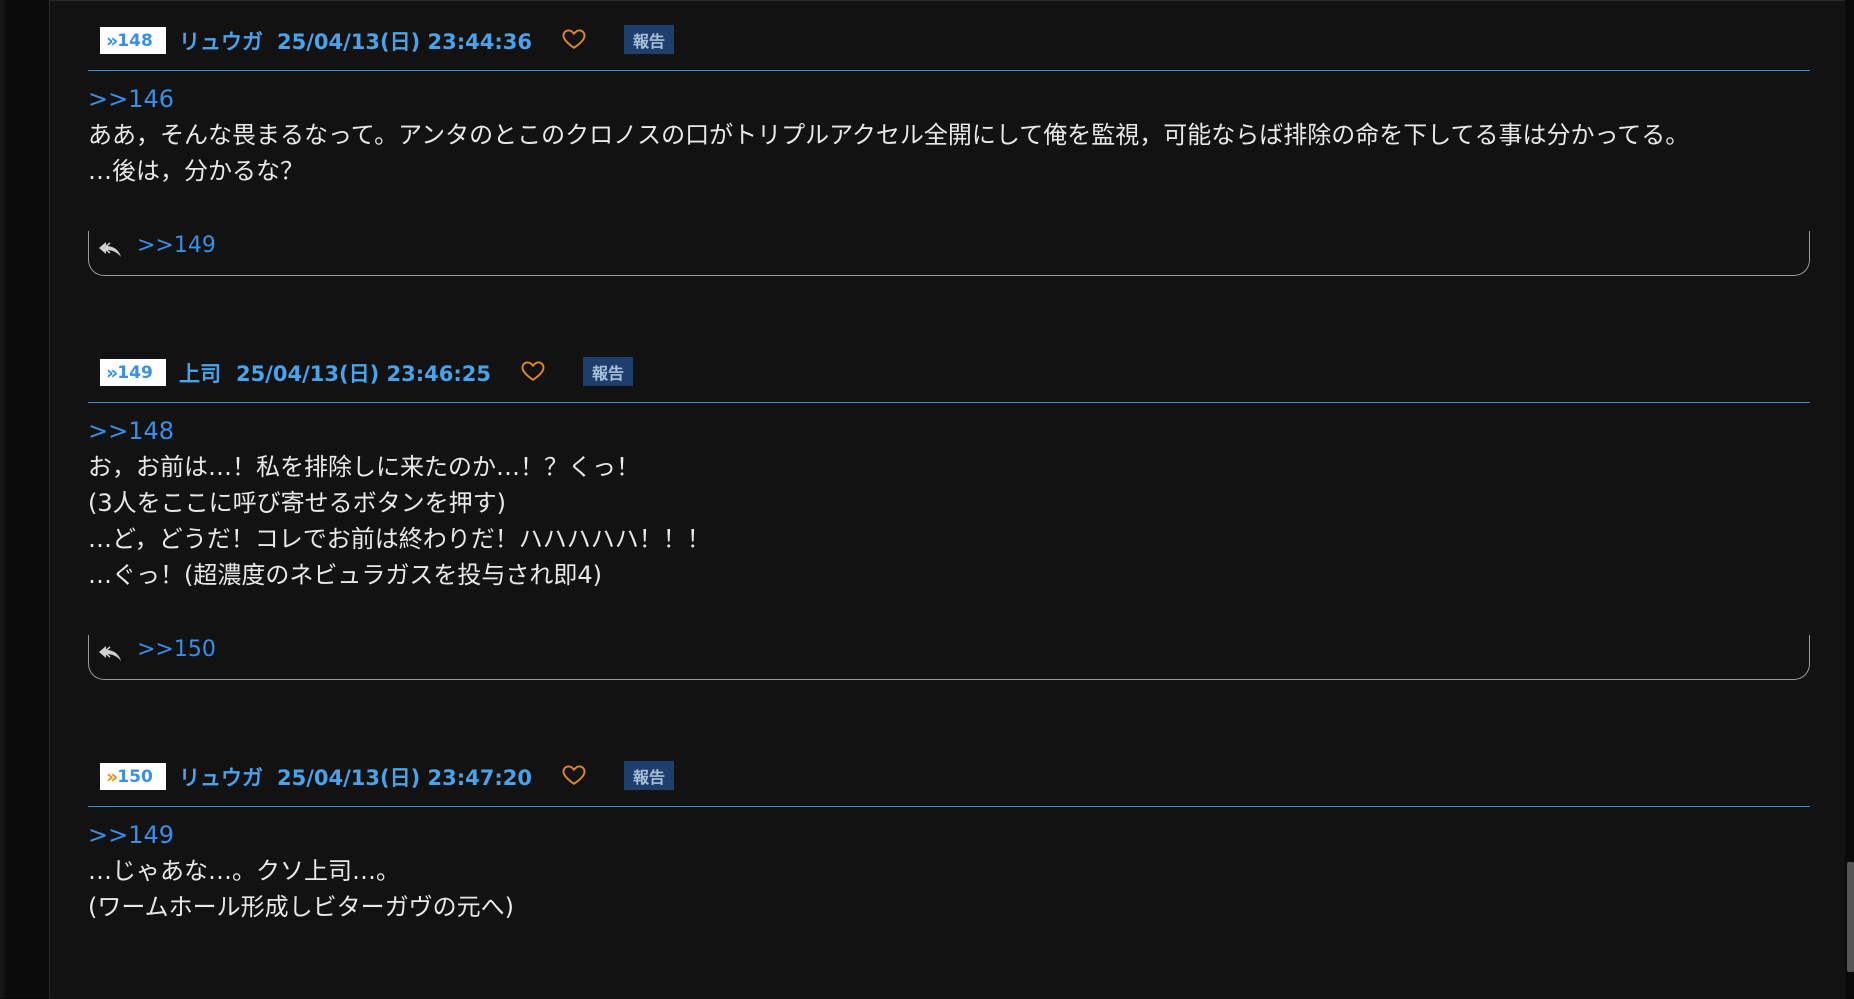 This screenshot has width=1854, height=999. I want to click on res-number: 150, so click(135, 776).